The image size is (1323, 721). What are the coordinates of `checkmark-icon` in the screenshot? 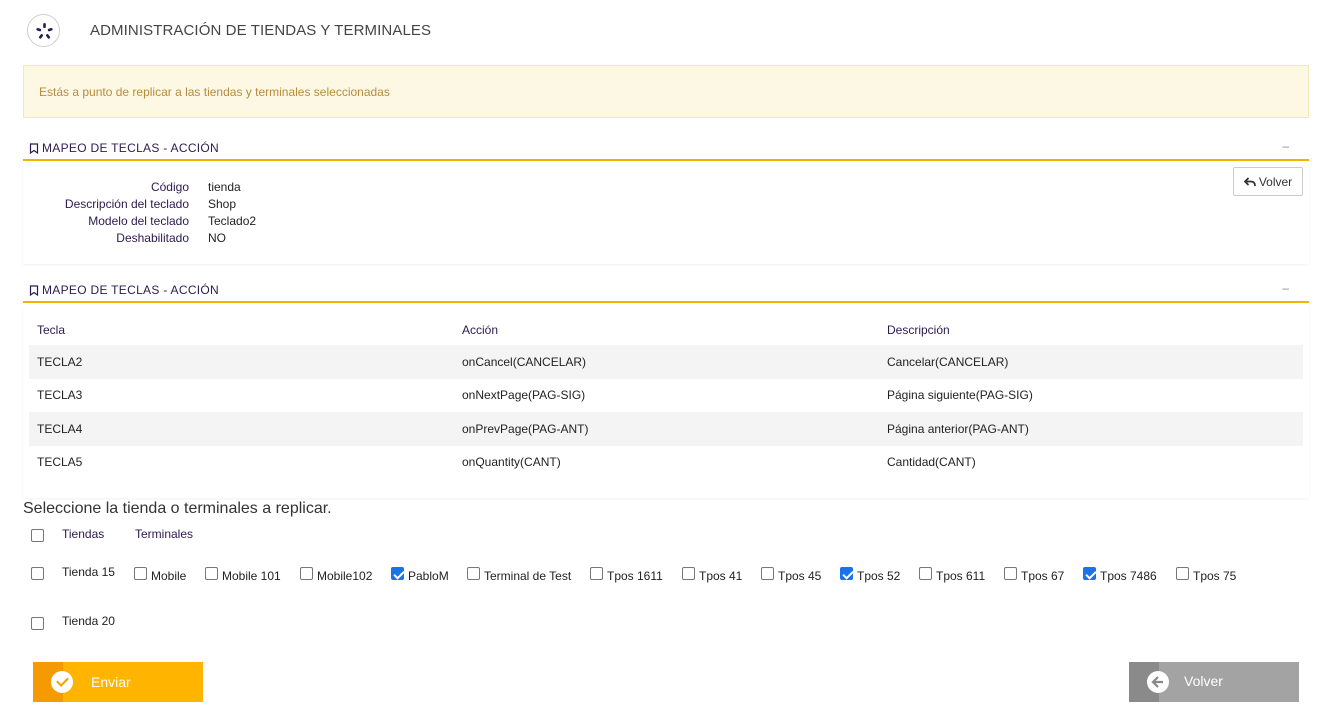 It's located at (62, 682).